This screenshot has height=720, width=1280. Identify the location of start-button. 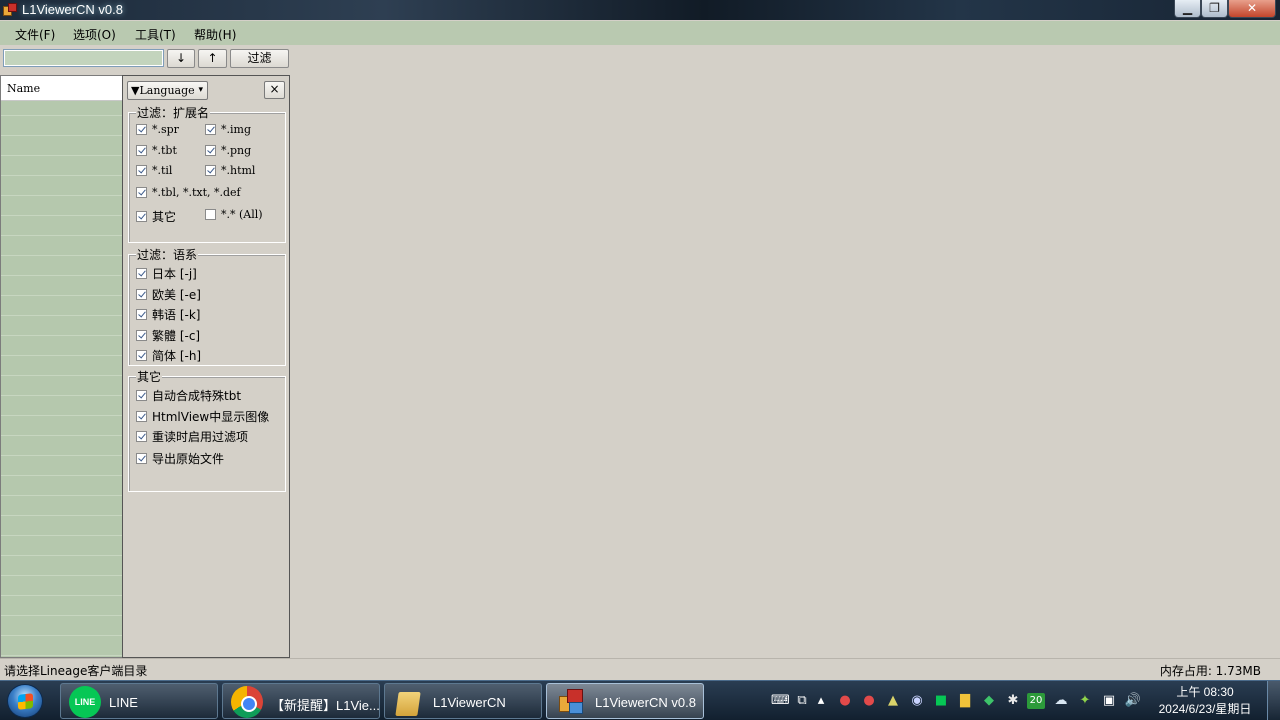
(25, 701).